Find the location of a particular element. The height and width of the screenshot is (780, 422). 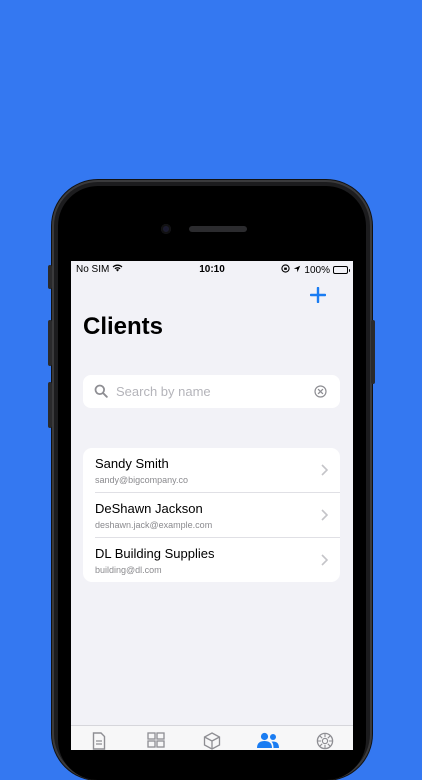

client-email: deshawn.jack@example.com is located at coordinates (154, 525).